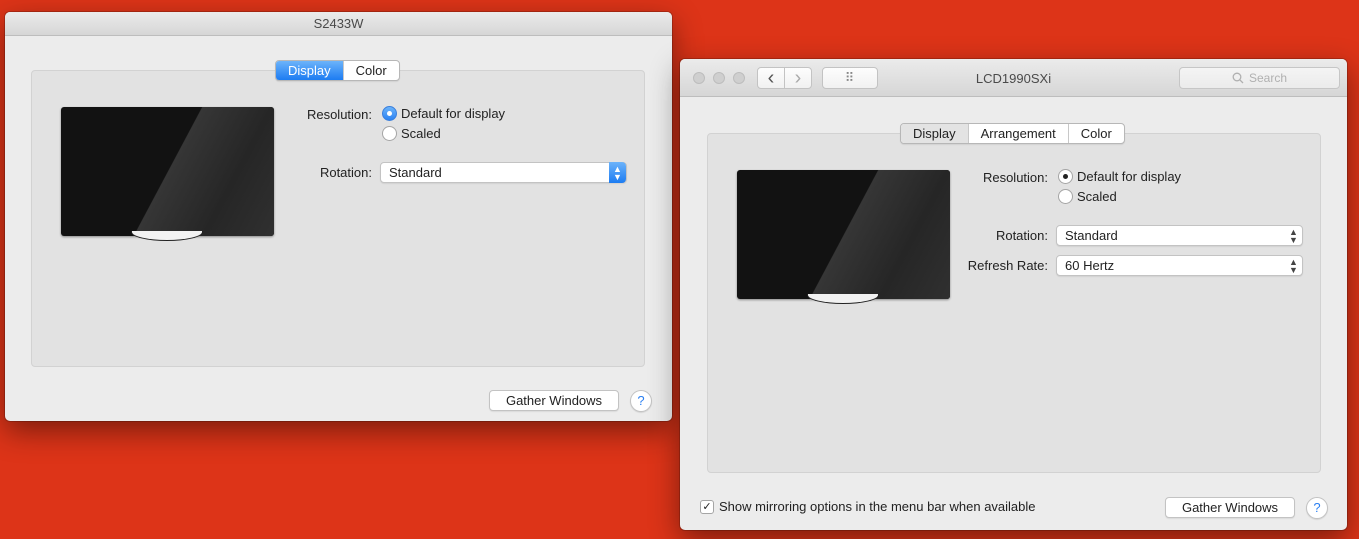 This screenshot has width=1359, height=539. I want to click on right-rotation-value: Standard, so click(1091, 235).